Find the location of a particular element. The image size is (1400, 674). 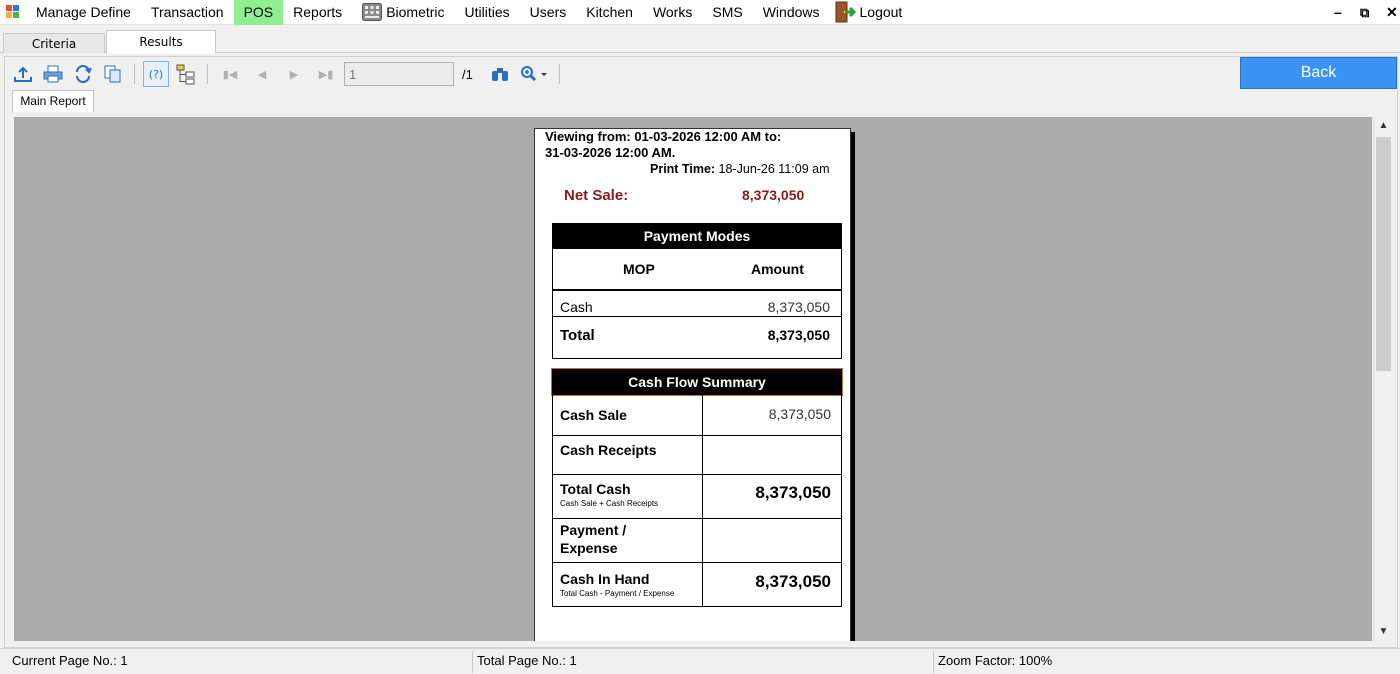

viewing-range-line1: Viewing from: 01-03-2026 12:00 AM to: is located at coordinates (663, 136).